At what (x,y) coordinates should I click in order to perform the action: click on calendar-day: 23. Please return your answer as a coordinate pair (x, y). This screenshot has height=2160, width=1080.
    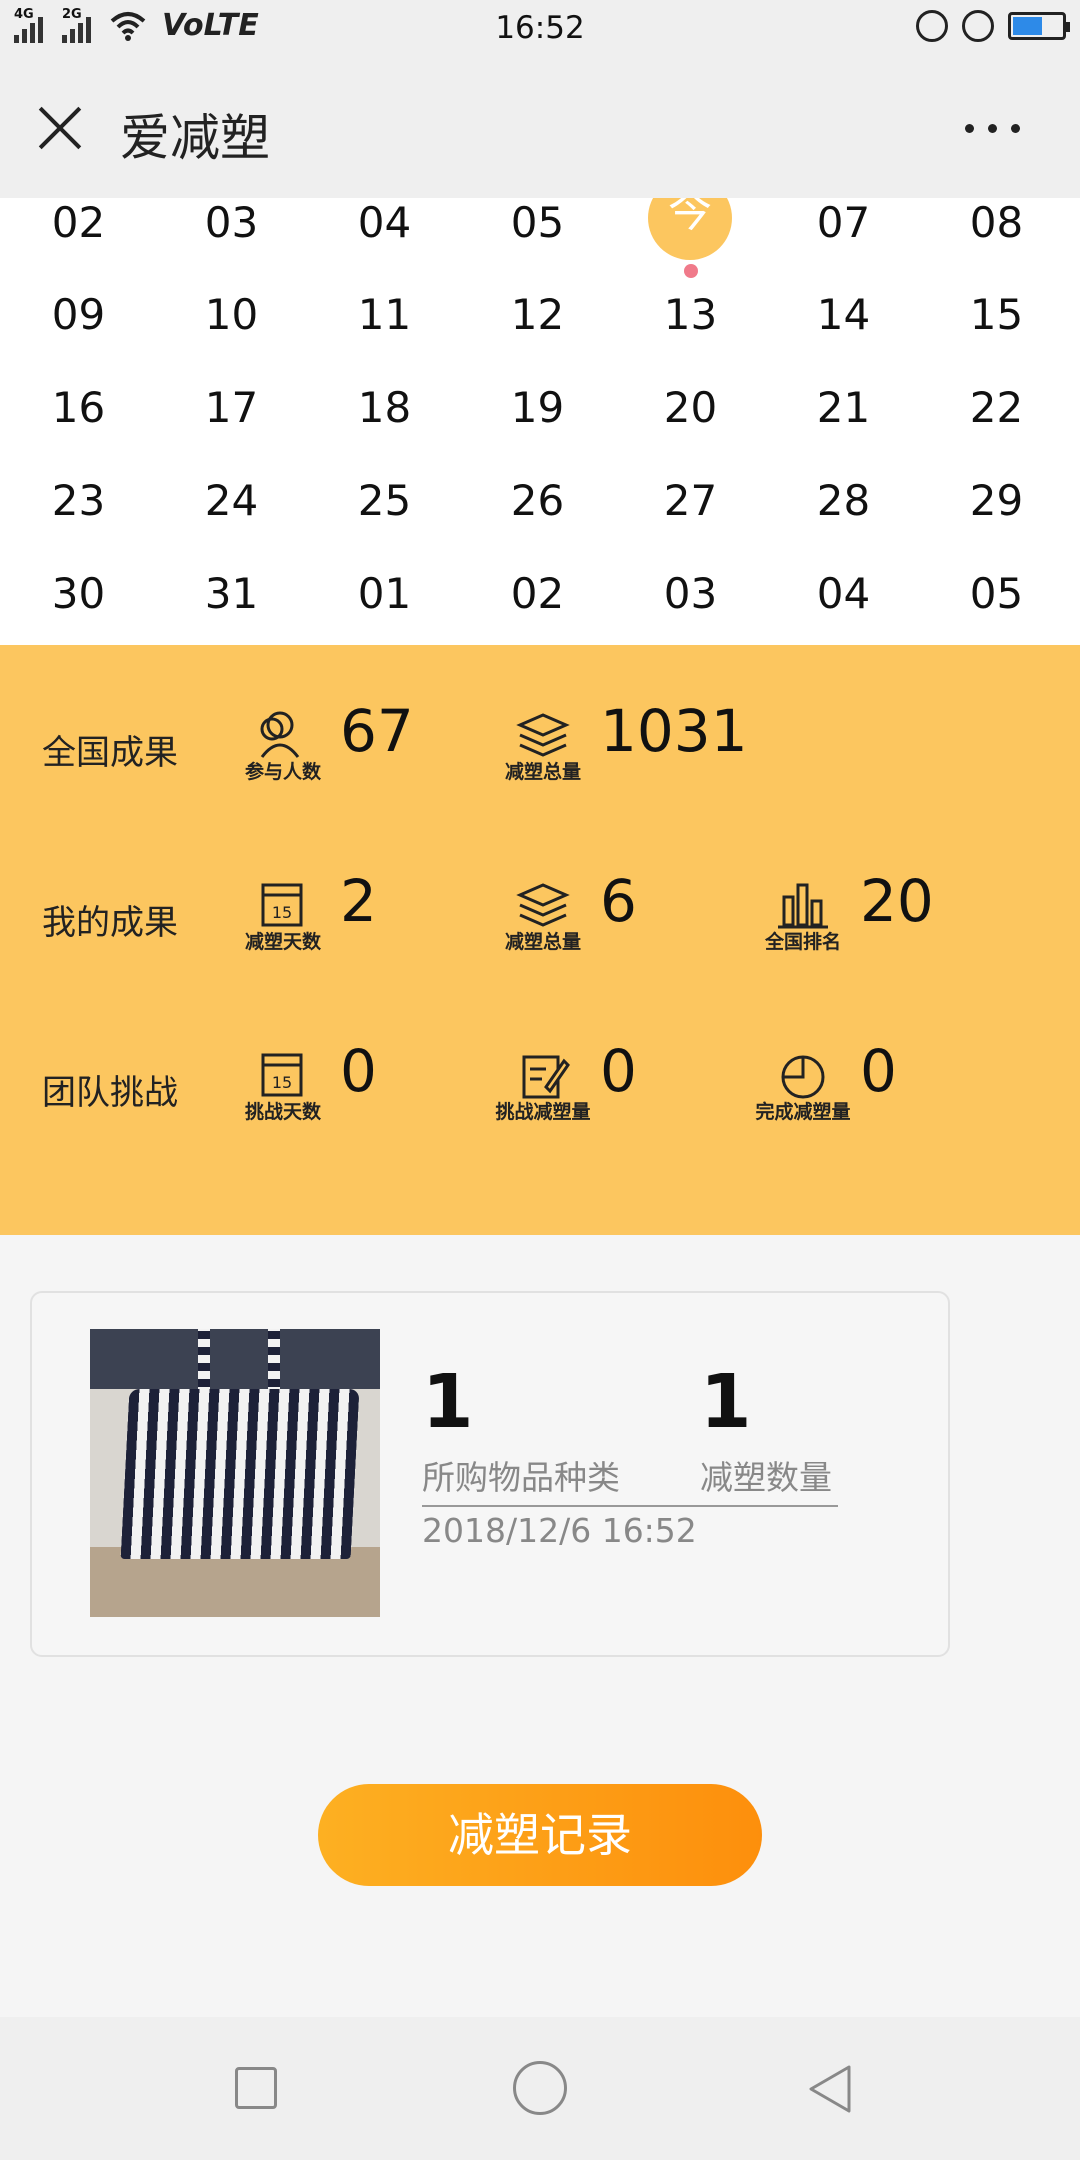
    Looking at the image, I should click on (78, 501).